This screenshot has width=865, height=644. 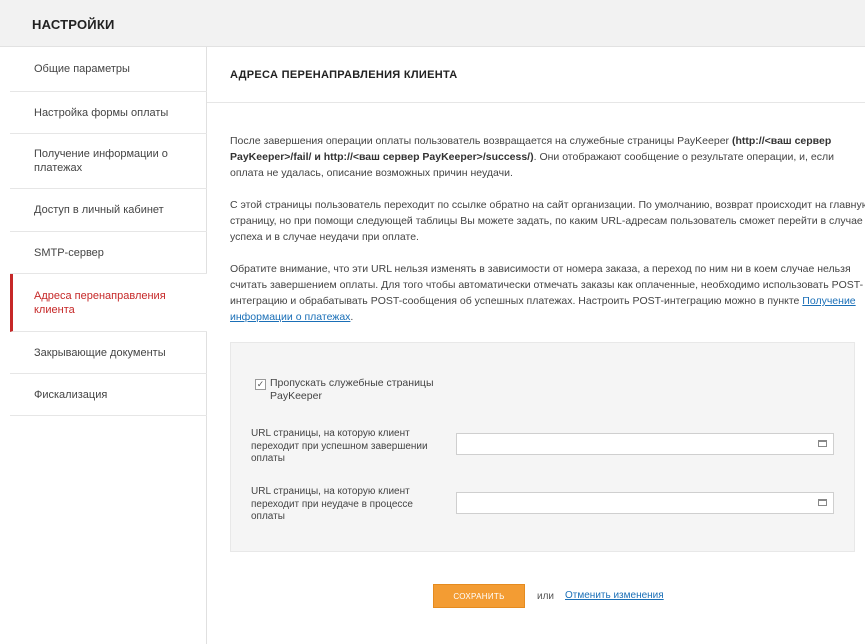 I want to click on page-header-title: НАСТРОЙКИ, so click(x=73, y=24).